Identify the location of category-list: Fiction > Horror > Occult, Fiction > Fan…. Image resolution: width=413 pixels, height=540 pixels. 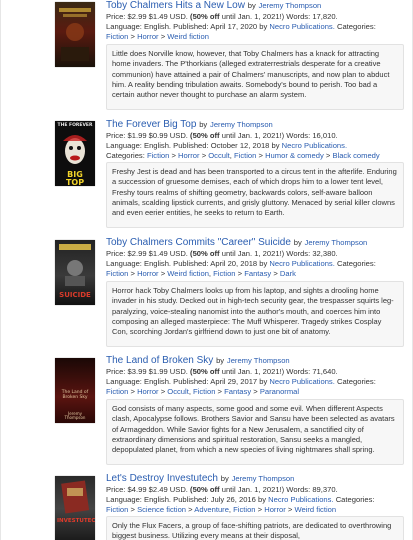
(203, 391).